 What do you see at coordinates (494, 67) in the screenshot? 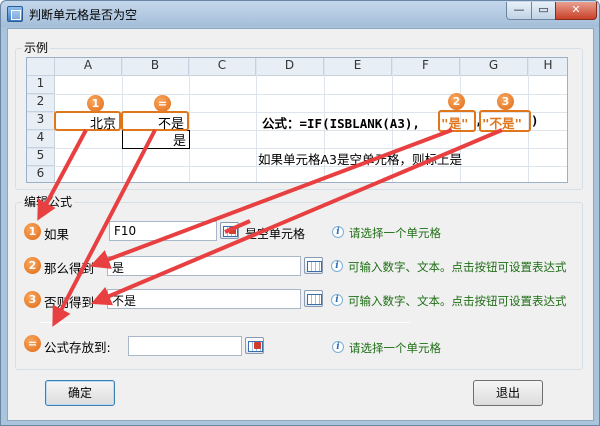
I see `column-header-g: G` at bounding box center [494, 67].